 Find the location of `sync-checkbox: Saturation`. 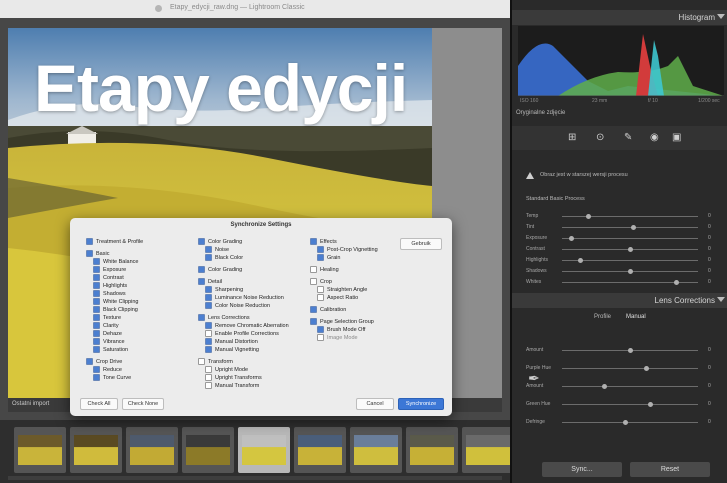

sync-checkbox: Saturation is located at coordinates (114, 350).